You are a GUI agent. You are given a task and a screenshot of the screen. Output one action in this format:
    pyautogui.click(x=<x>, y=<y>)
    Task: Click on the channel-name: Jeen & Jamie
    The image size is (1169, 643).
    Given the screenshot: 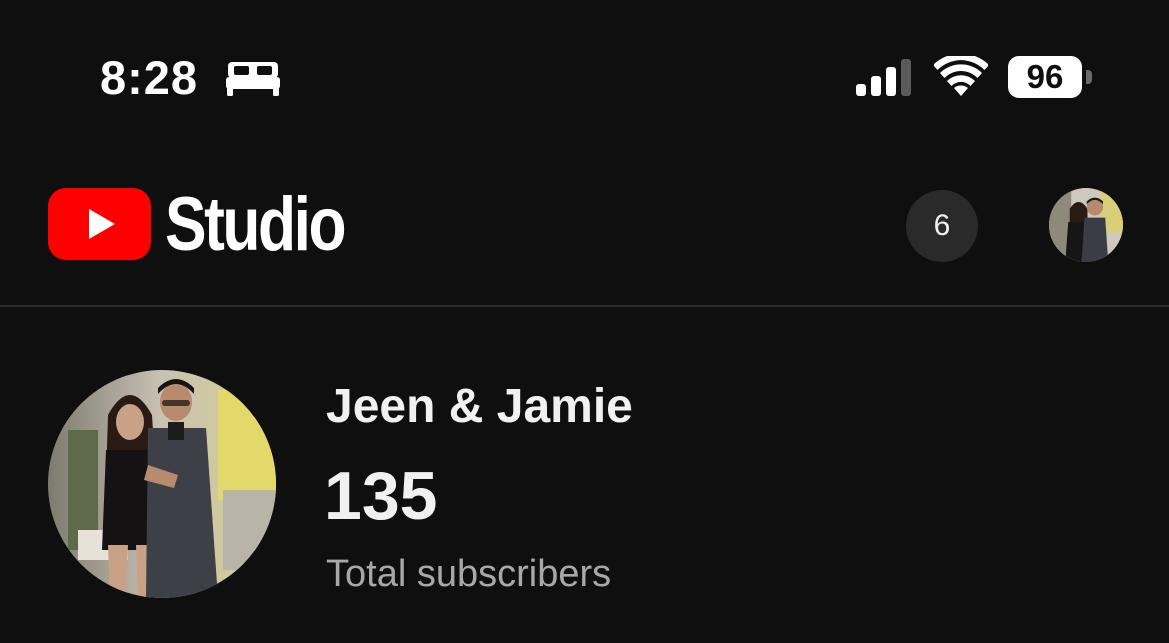 What is the action you would take?
    pyautogui.click(x=479, y=406)
    